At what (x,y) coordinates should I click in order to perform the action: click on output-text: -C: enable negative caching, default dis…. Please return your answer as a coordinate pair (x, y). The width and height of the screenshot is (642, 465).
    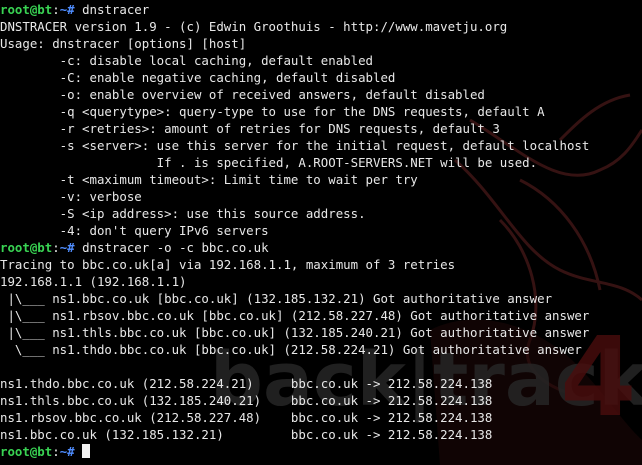
    Looking at the image, I should click on (198, 77).